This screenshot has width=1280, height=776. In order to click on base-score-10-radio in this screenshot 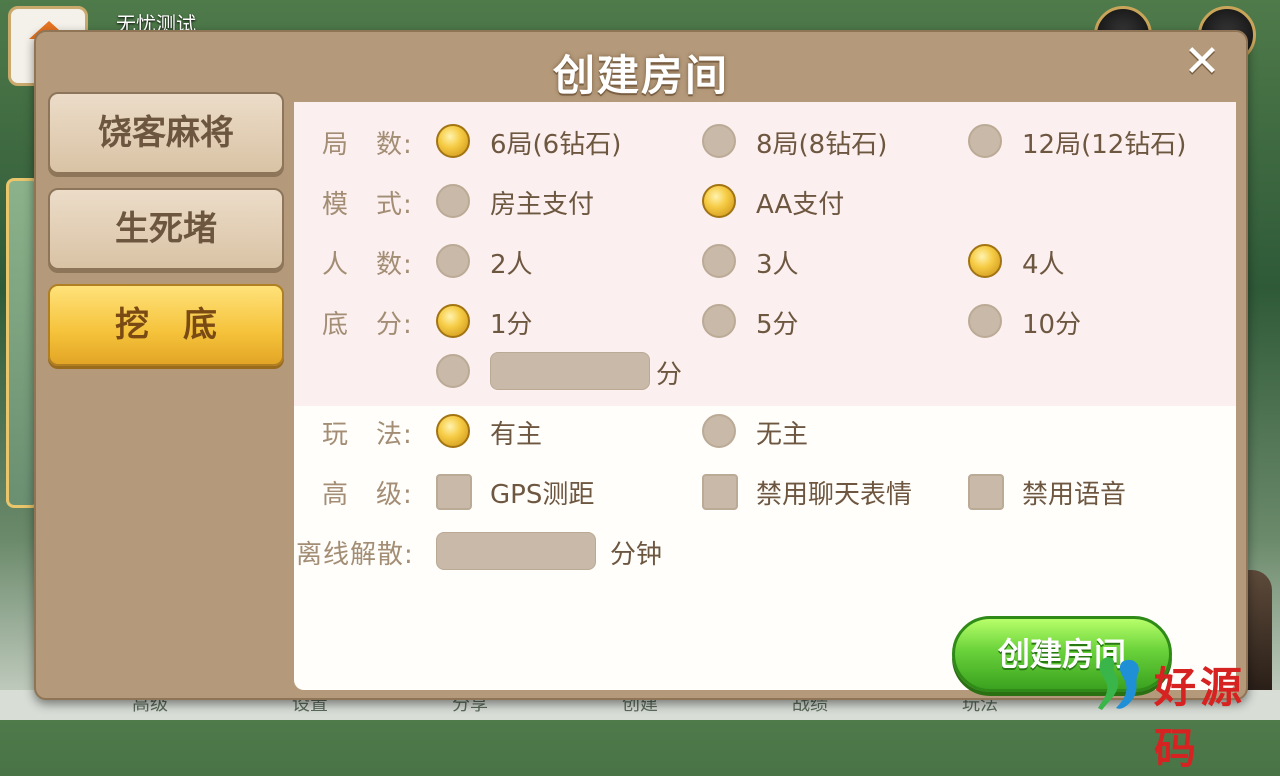, I will do `click(985, 321)`.